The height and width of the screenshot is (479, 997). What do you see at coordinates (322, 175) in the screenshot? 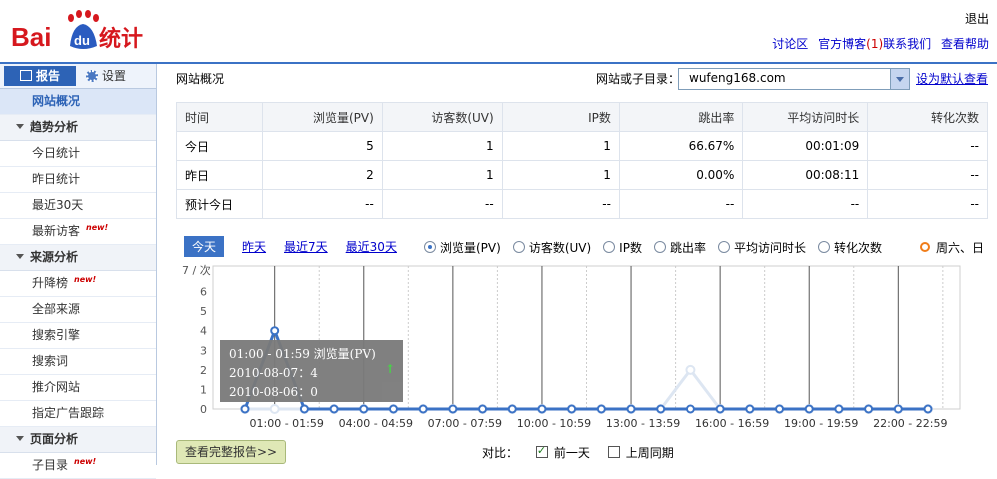
I see `table-cell: 2` at bounding box center [322, 175].